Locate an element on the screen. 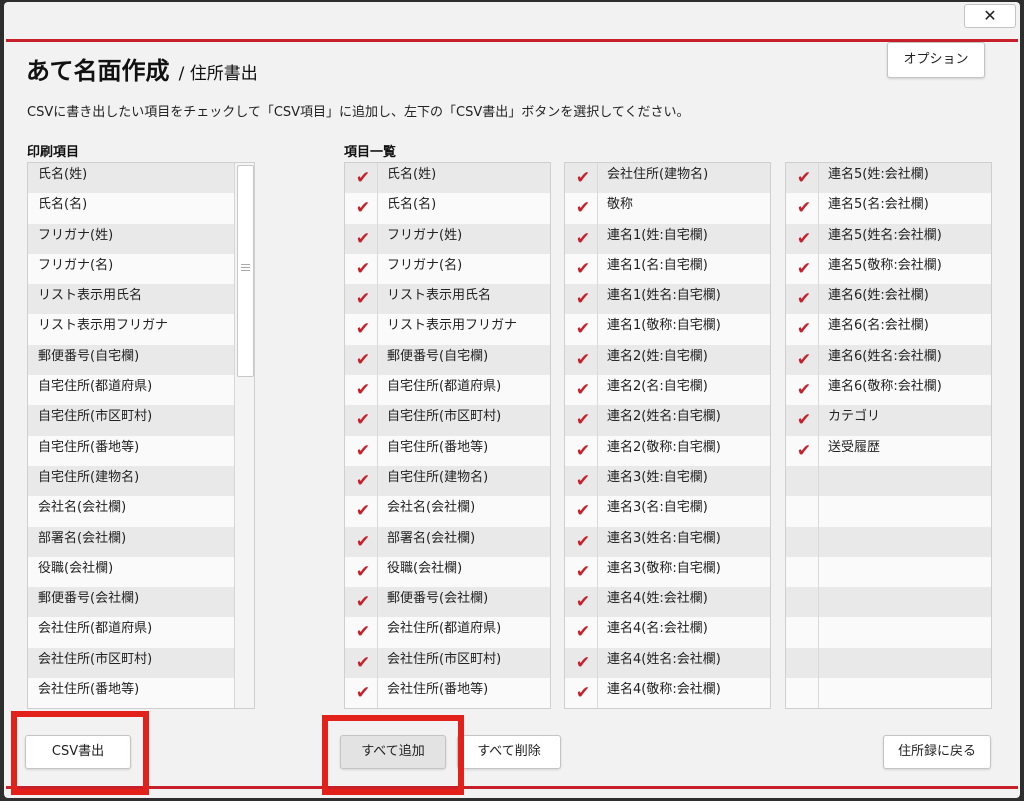 Image resolution: width=1024 pixels, height=801 pixels. item-list-row: ✔ 連名2(名:自宅欄) is located at coordinates (667, 390).